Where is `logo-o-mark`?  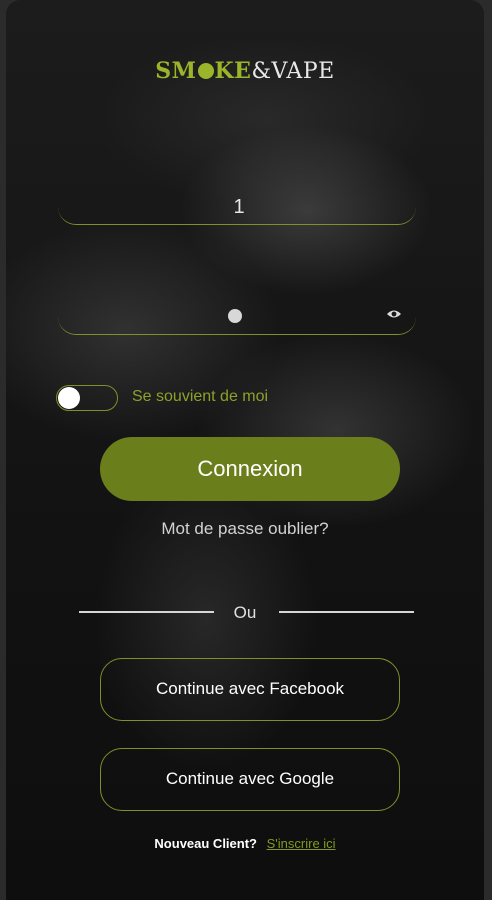 logo-o-mark is located at coordinates (205, 71).